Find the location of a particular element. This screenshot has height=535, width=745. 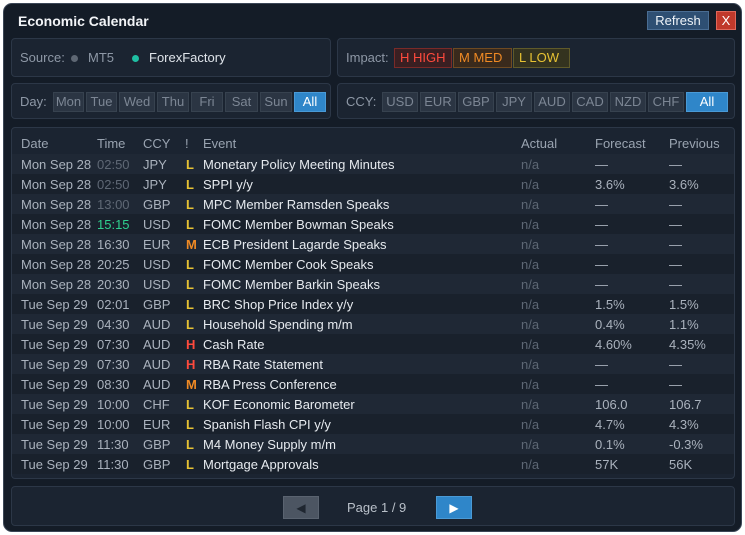

cell-event: Monetary Policy Meeting Minutes is located at coordinates (299, 164).